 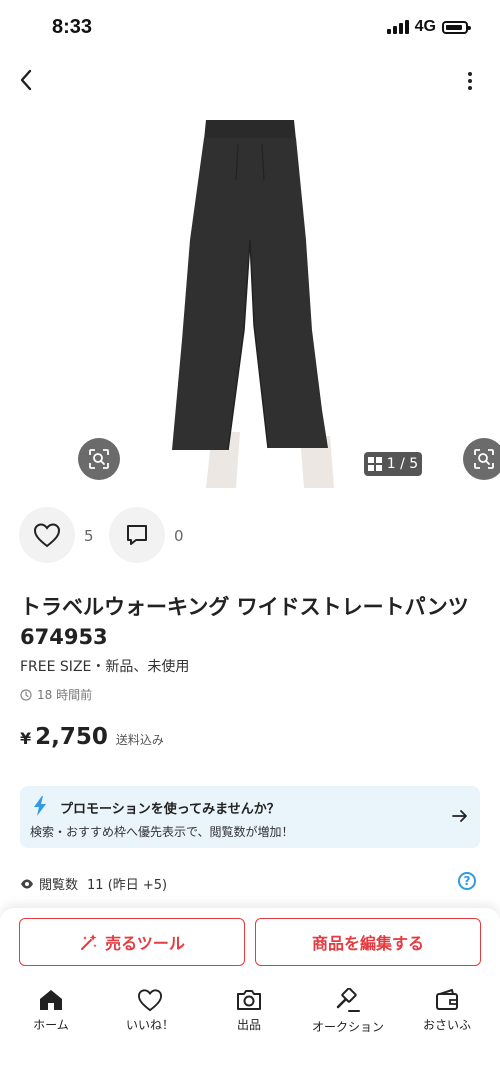 I want to click on more-options-button, so click(x=470, y=81).